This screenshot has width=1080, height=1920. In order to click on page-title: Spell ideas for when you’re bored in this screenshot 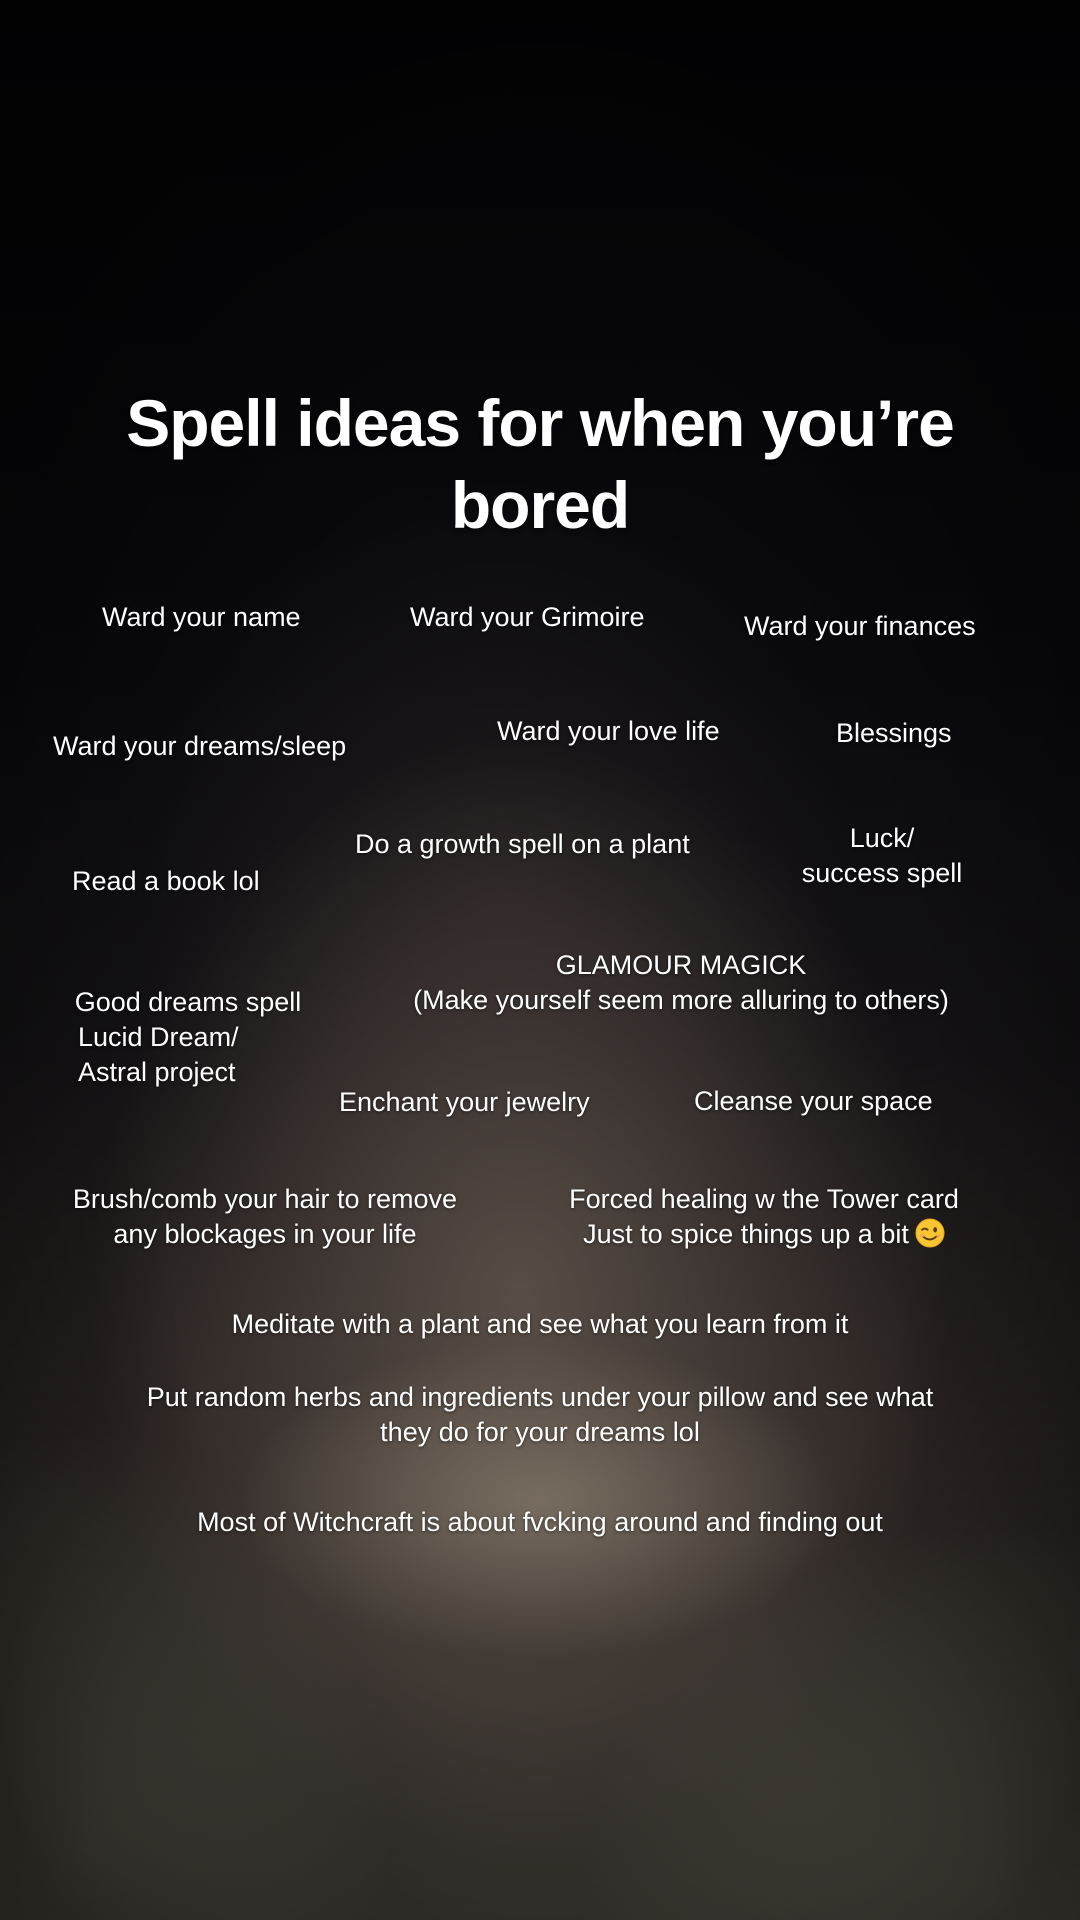, I will do `click(540, 464)`.